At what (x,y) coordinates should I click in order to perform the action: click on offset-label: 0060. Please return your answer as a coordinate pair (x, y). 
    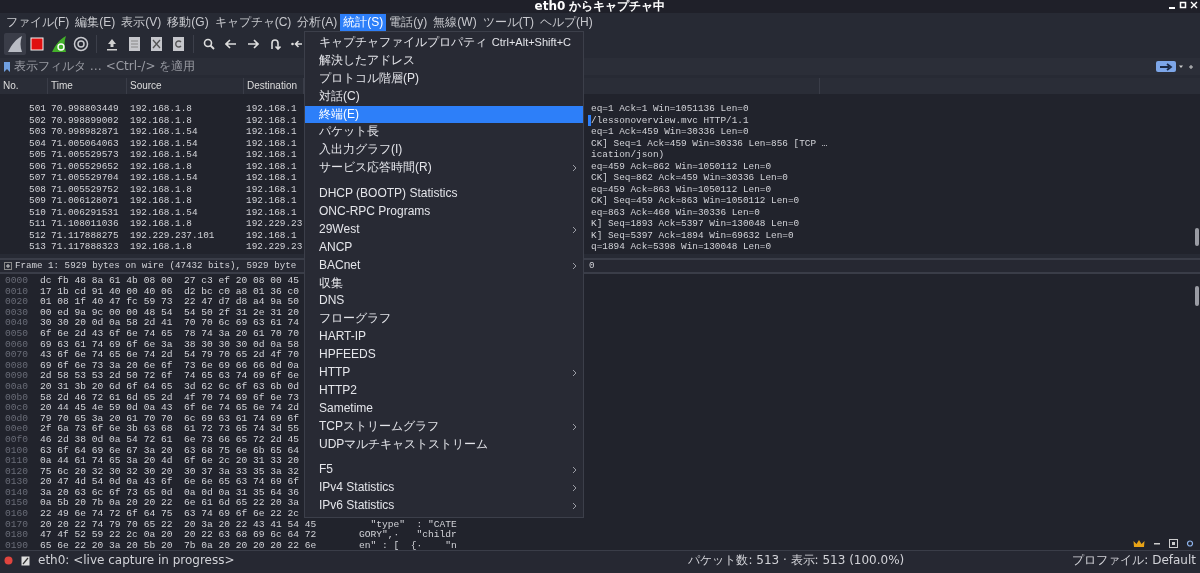
    Looking at the image, I should click on (17, 345).